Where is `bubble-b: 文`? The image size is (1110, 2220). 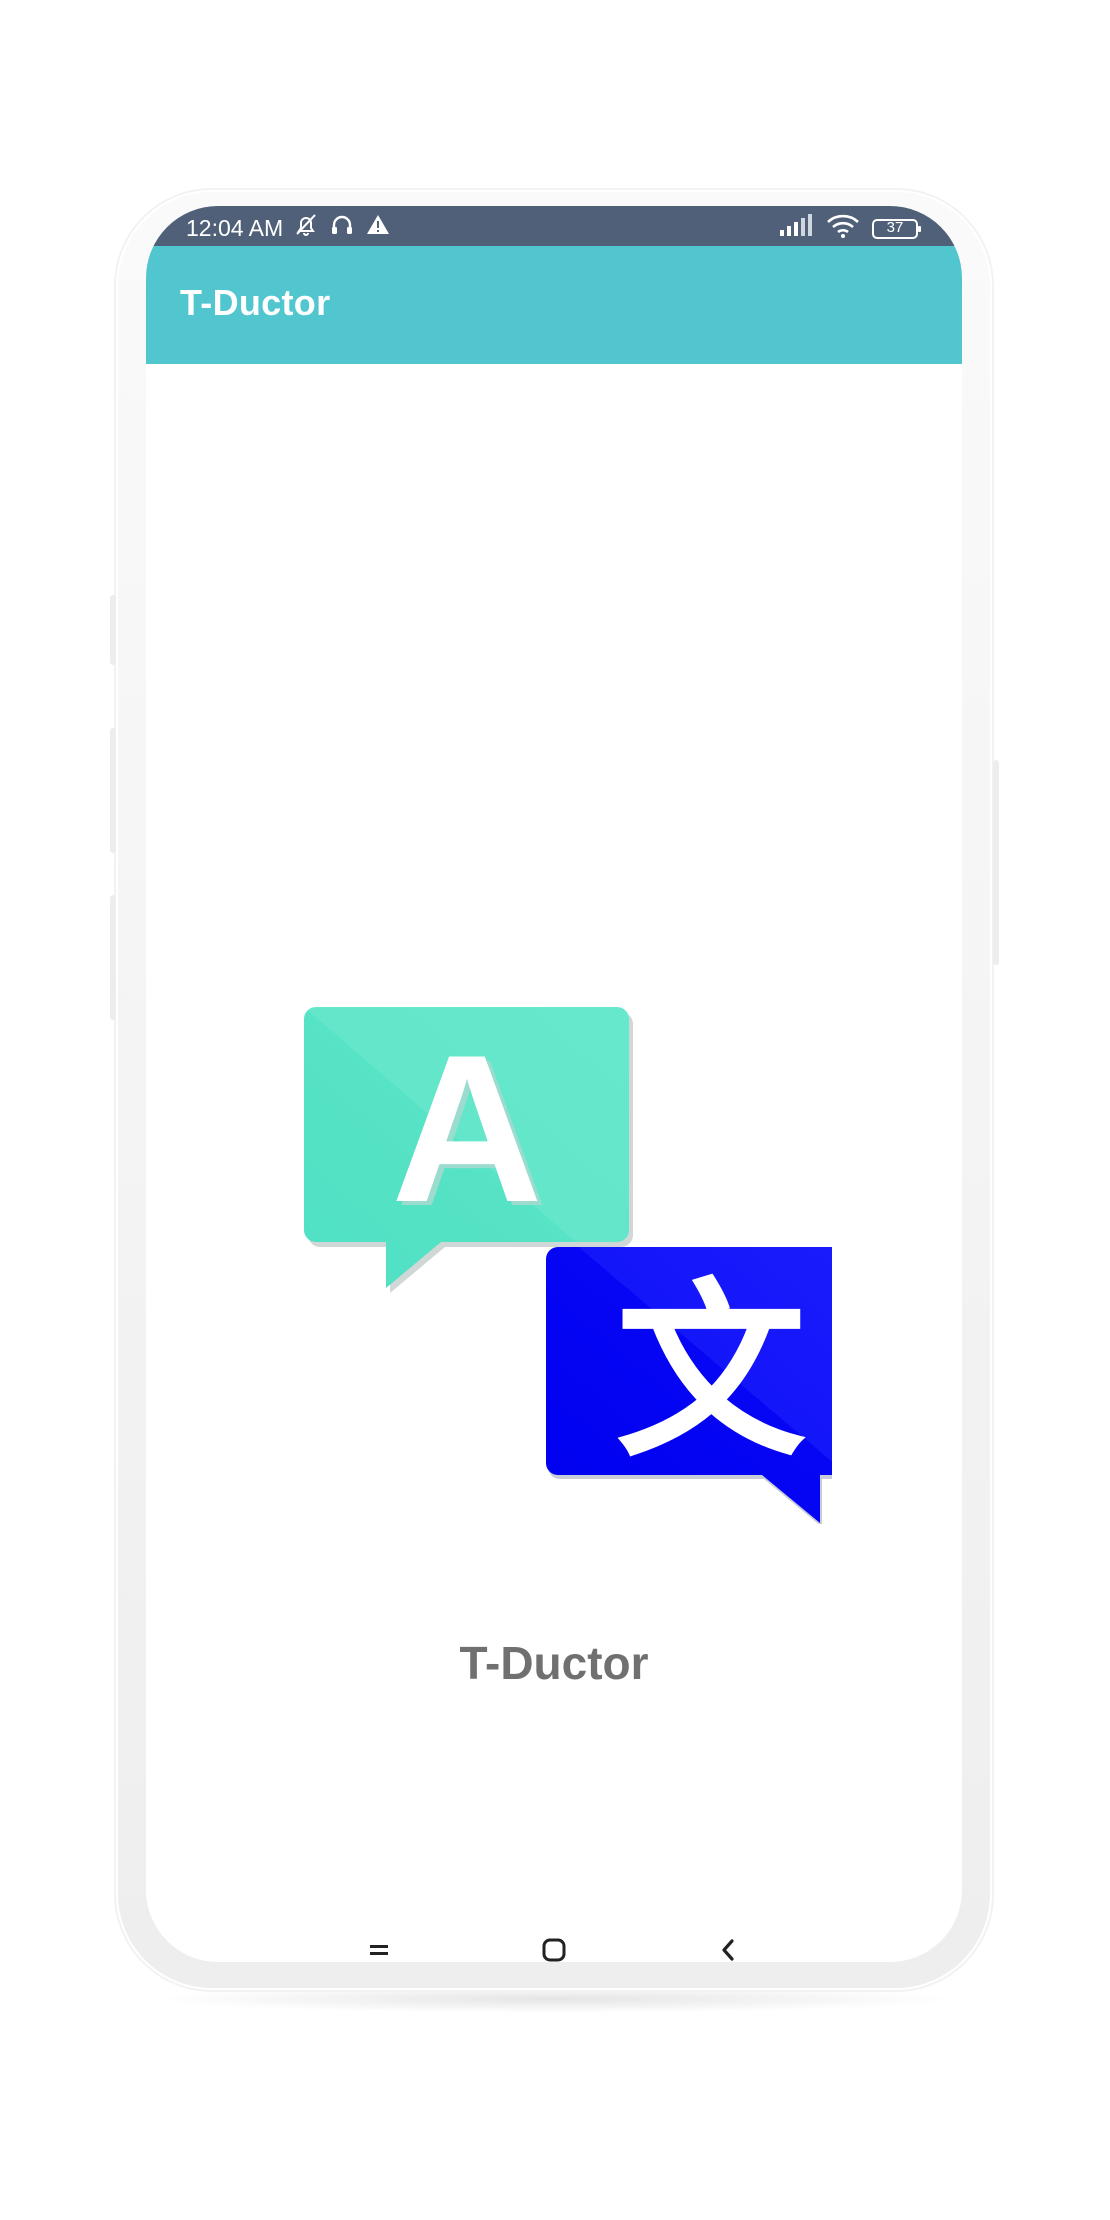 bubble-b: 文 is located at coordinates (710, 1387).